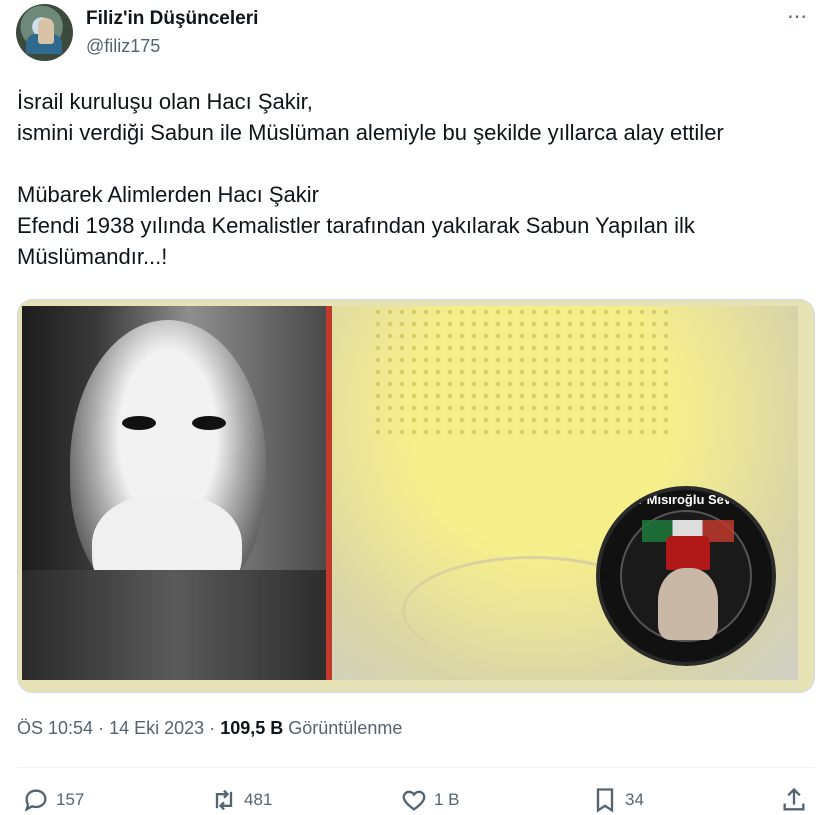  What do you see at coordinates (55, 728) in the screenshot?
I see `tweet-time: ÖS 10:54` at bounding box center [55, 728].